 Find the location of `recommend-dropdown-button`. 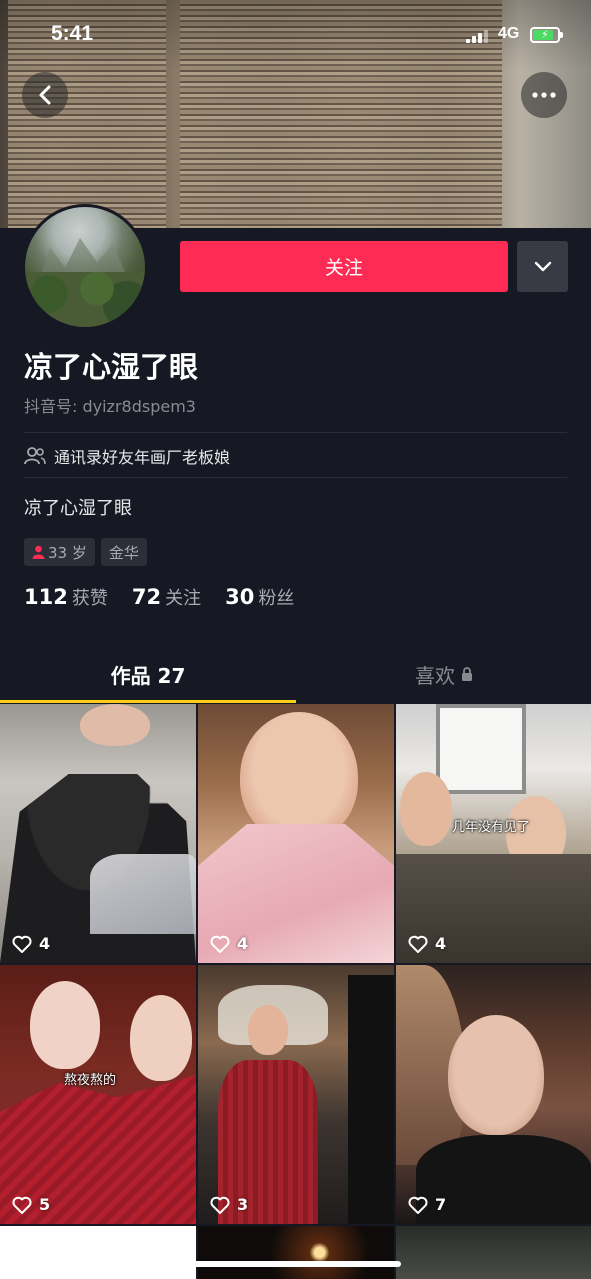

recommend-dropdown-button is located at coordinates (542, 266).